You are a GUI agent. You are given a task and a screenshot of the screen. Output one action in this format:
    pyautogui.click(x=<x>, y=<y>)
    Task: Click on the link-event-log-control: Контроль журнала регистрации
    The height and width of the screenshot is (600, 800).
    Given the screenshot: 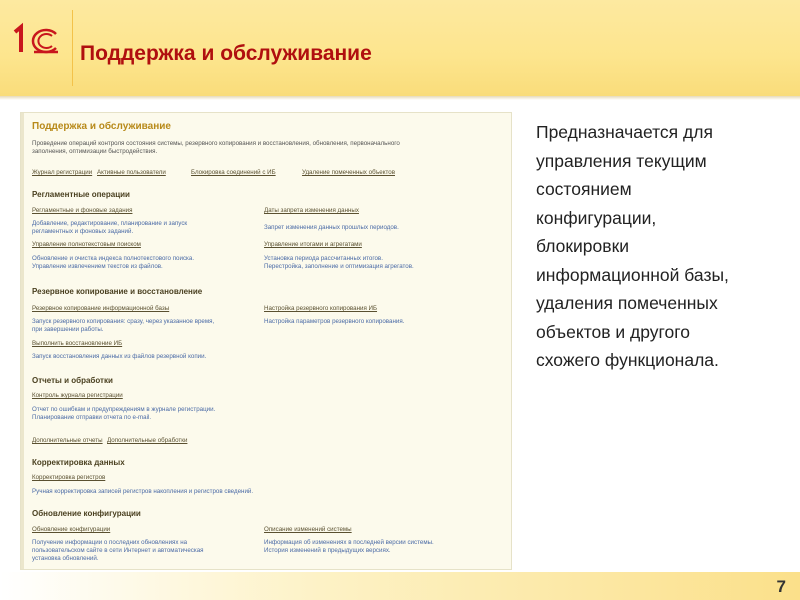 What is the action you would take?
    pyautogui.click(x=77, y=396)
    